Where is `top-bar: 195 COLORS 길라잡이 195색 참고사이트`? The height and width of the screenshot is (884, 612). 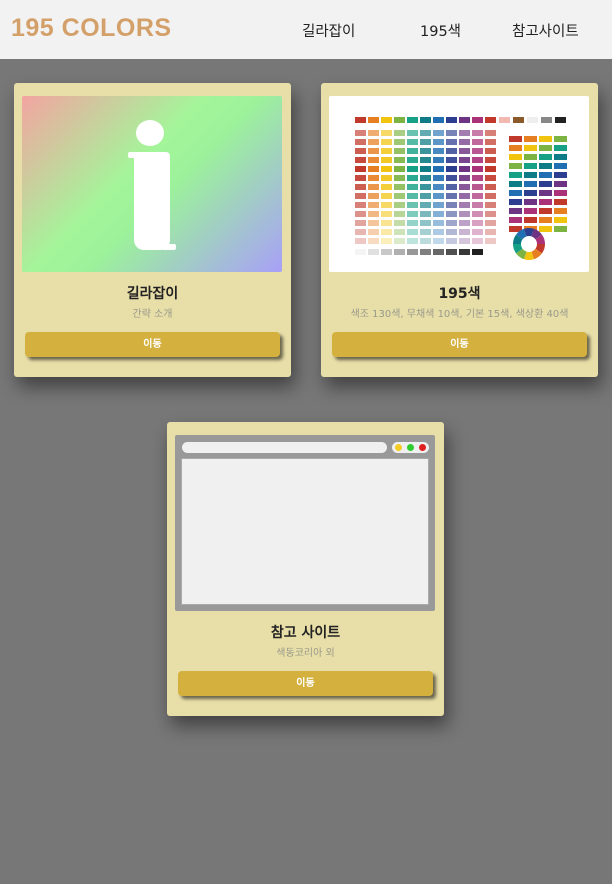
top-bar: 195 COLORS 길라잡이 195색 참고사이트 is located at coordinates (306, 29).